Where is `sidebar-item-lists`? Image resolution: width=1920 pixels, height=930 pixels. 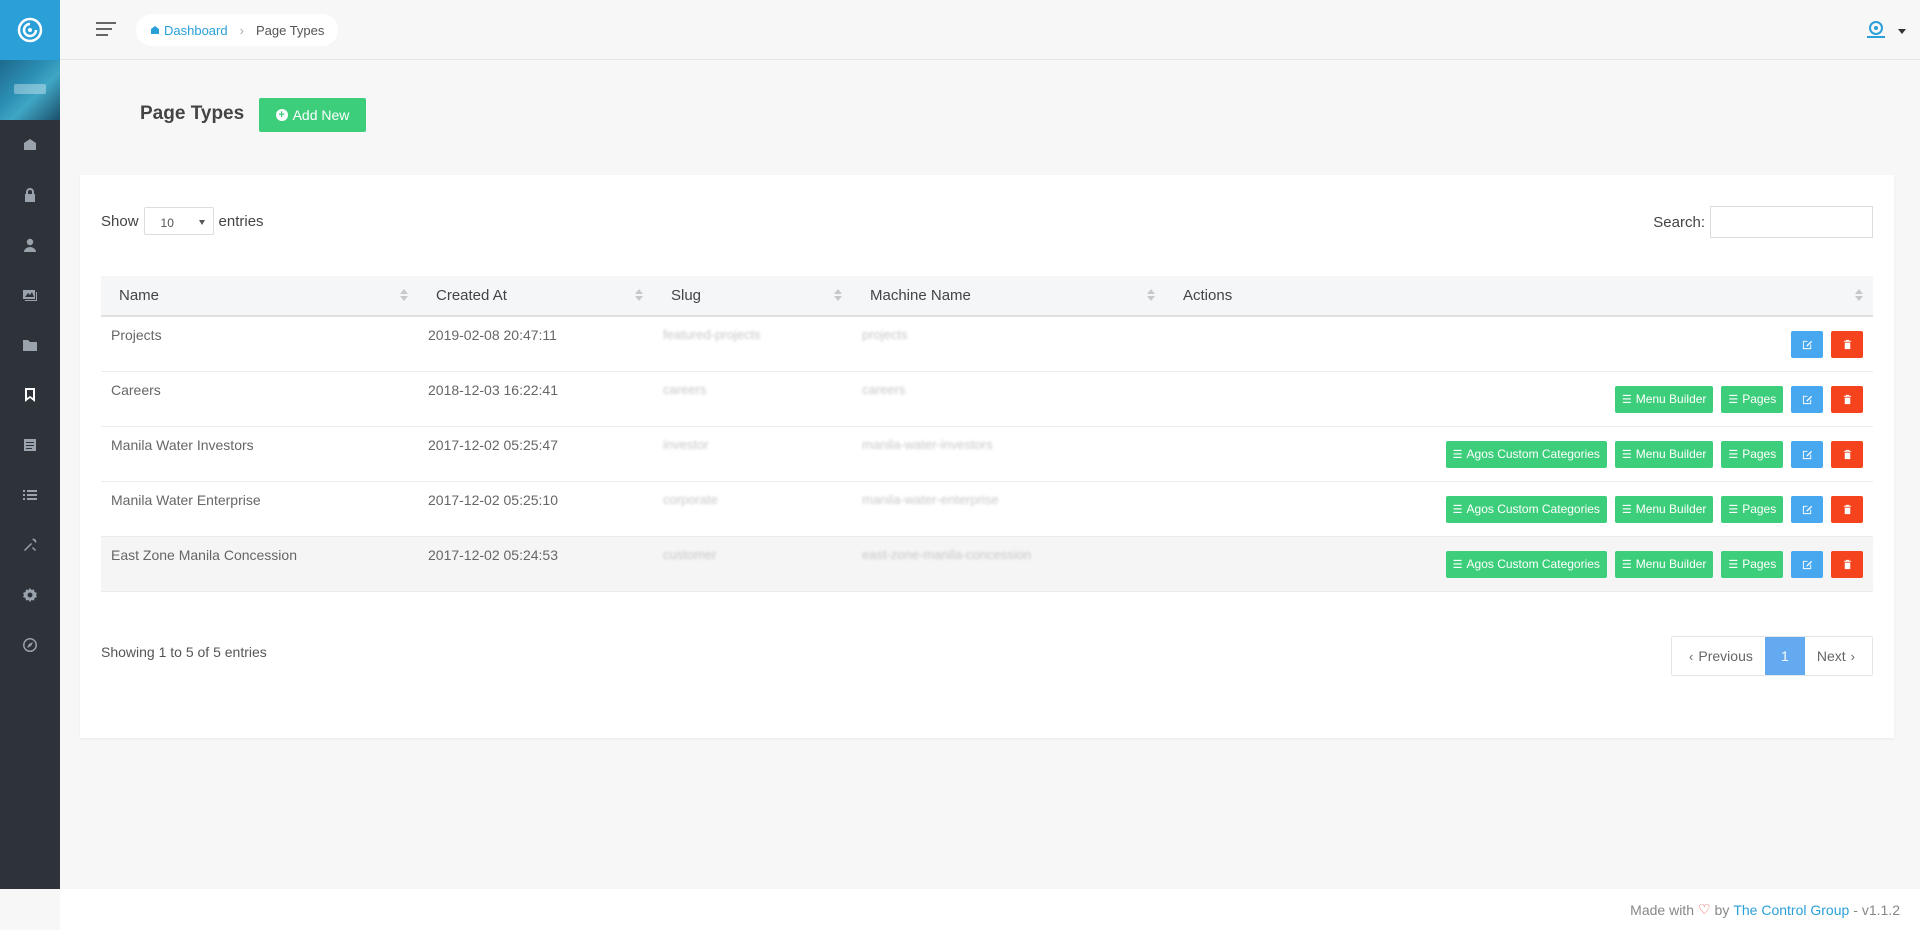
sidebar-item-lists is located at coordinates (30, 495).